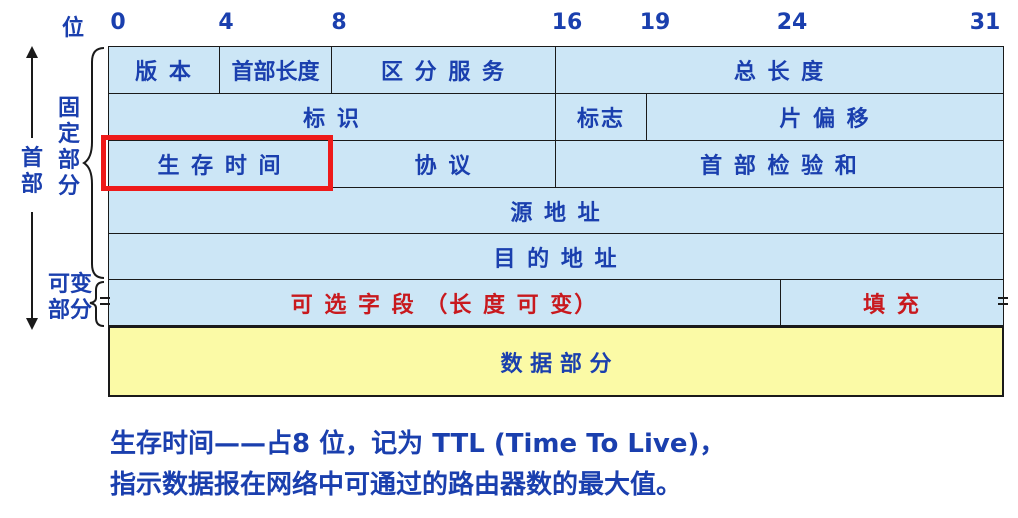  Describe the element at coordinates (779, 164) in the screenshot. I see `field-header-checksum: 首 部 检 验 和` at that location.